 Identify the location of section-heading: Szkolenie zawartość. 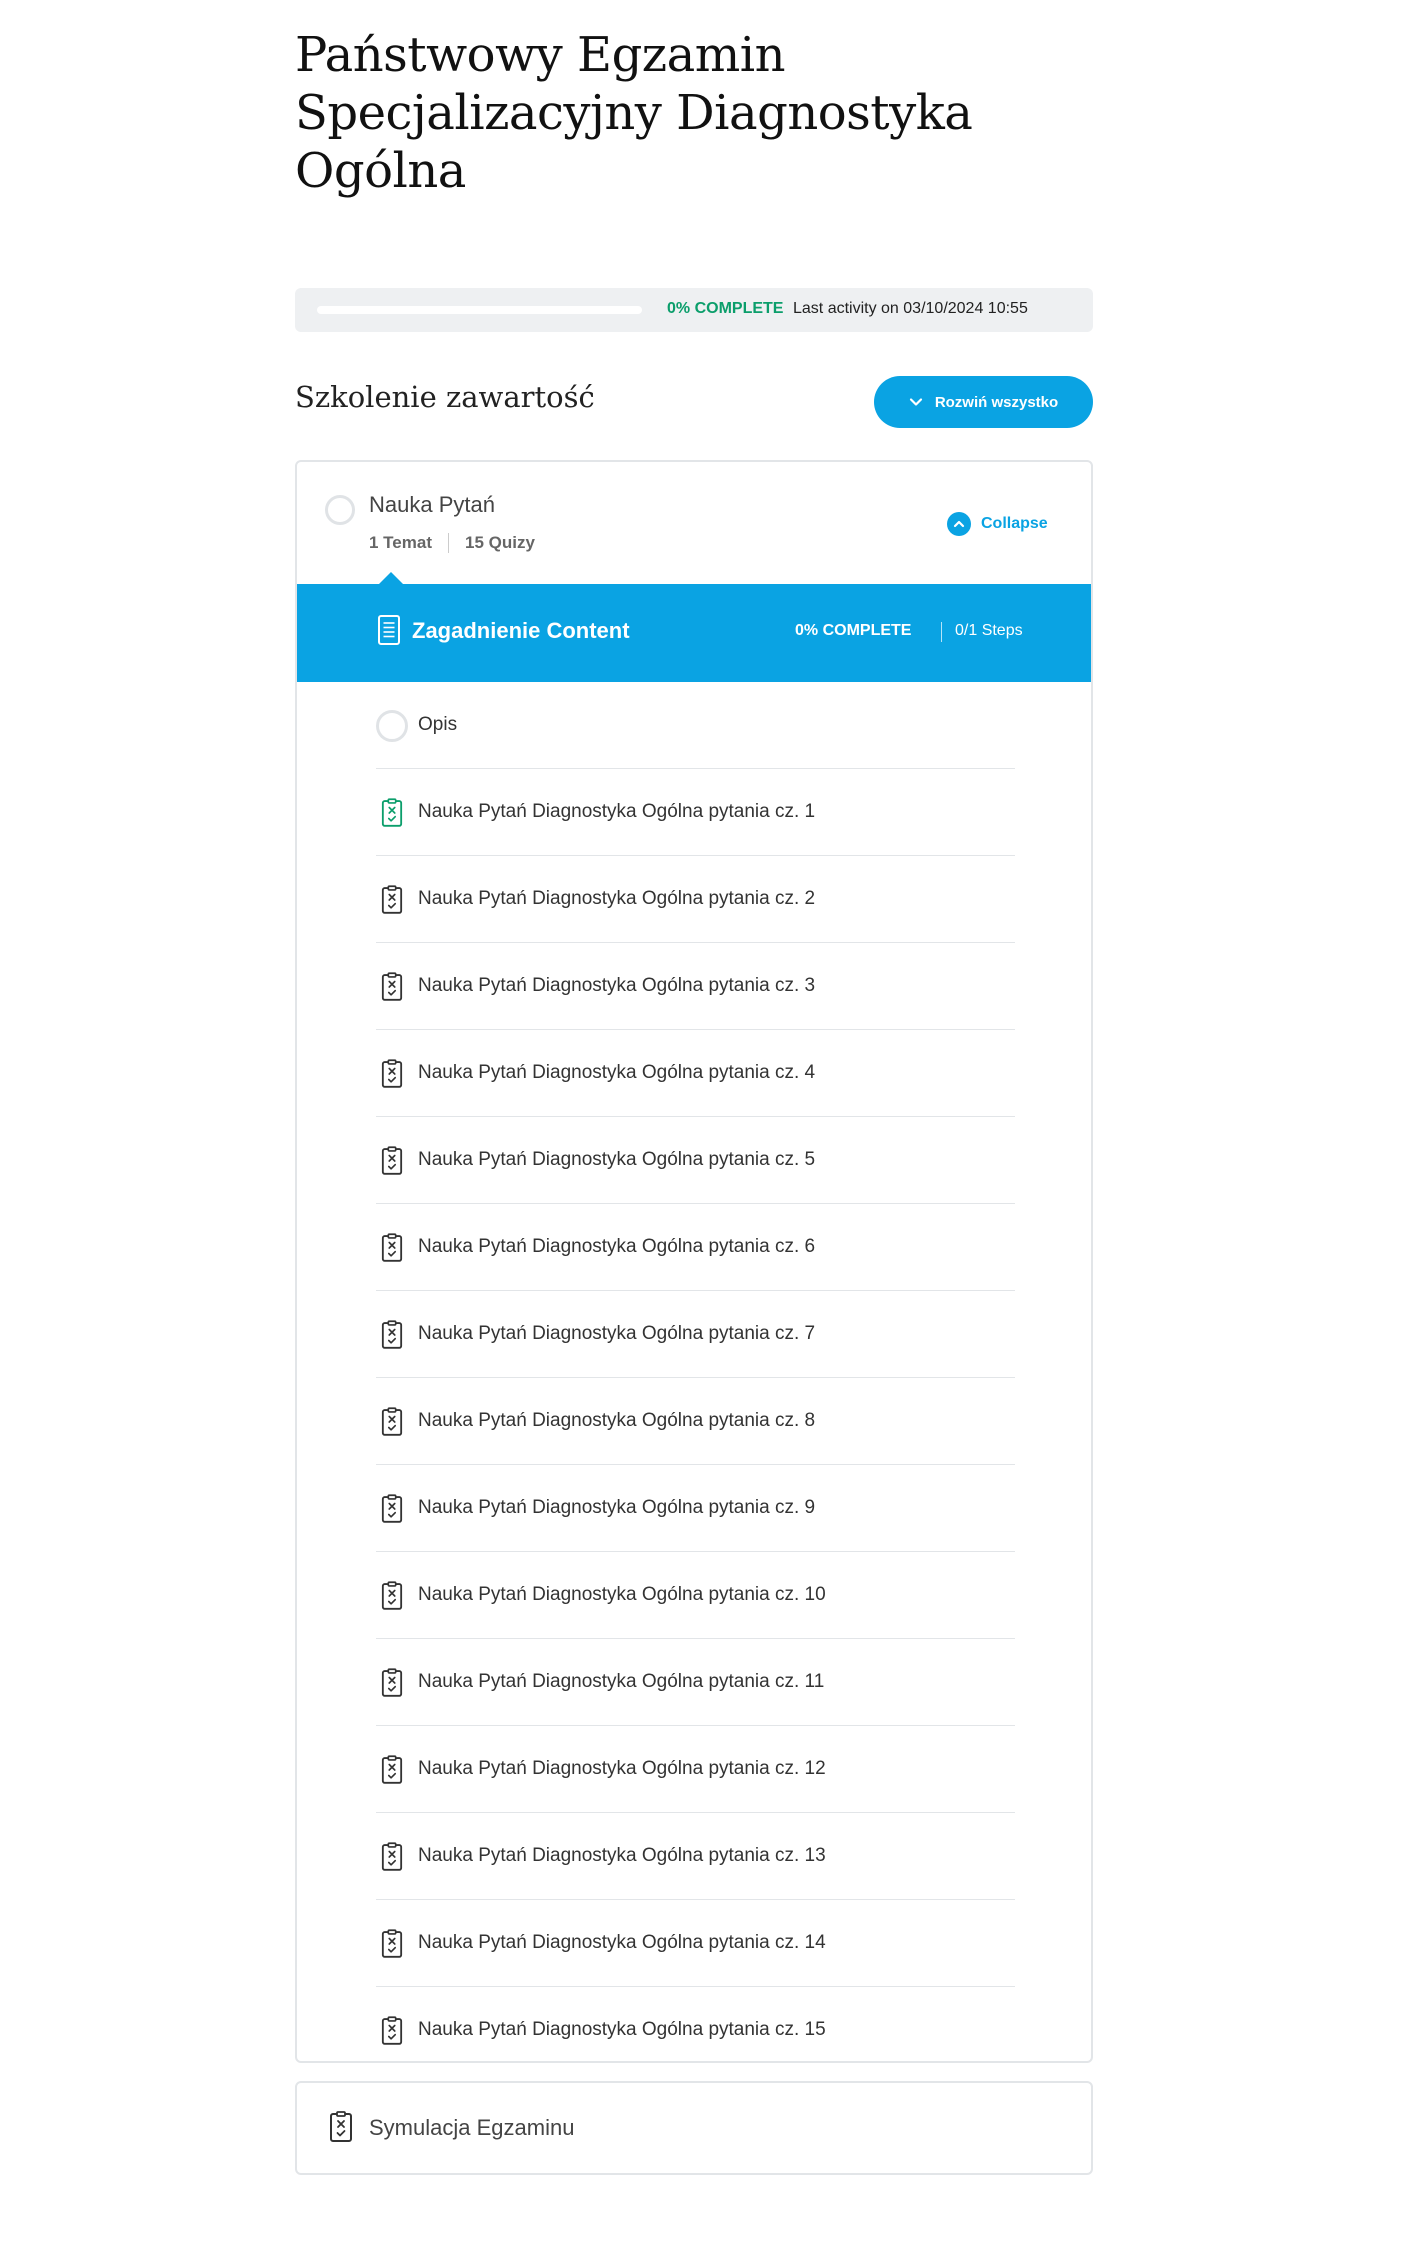
(445, 397).